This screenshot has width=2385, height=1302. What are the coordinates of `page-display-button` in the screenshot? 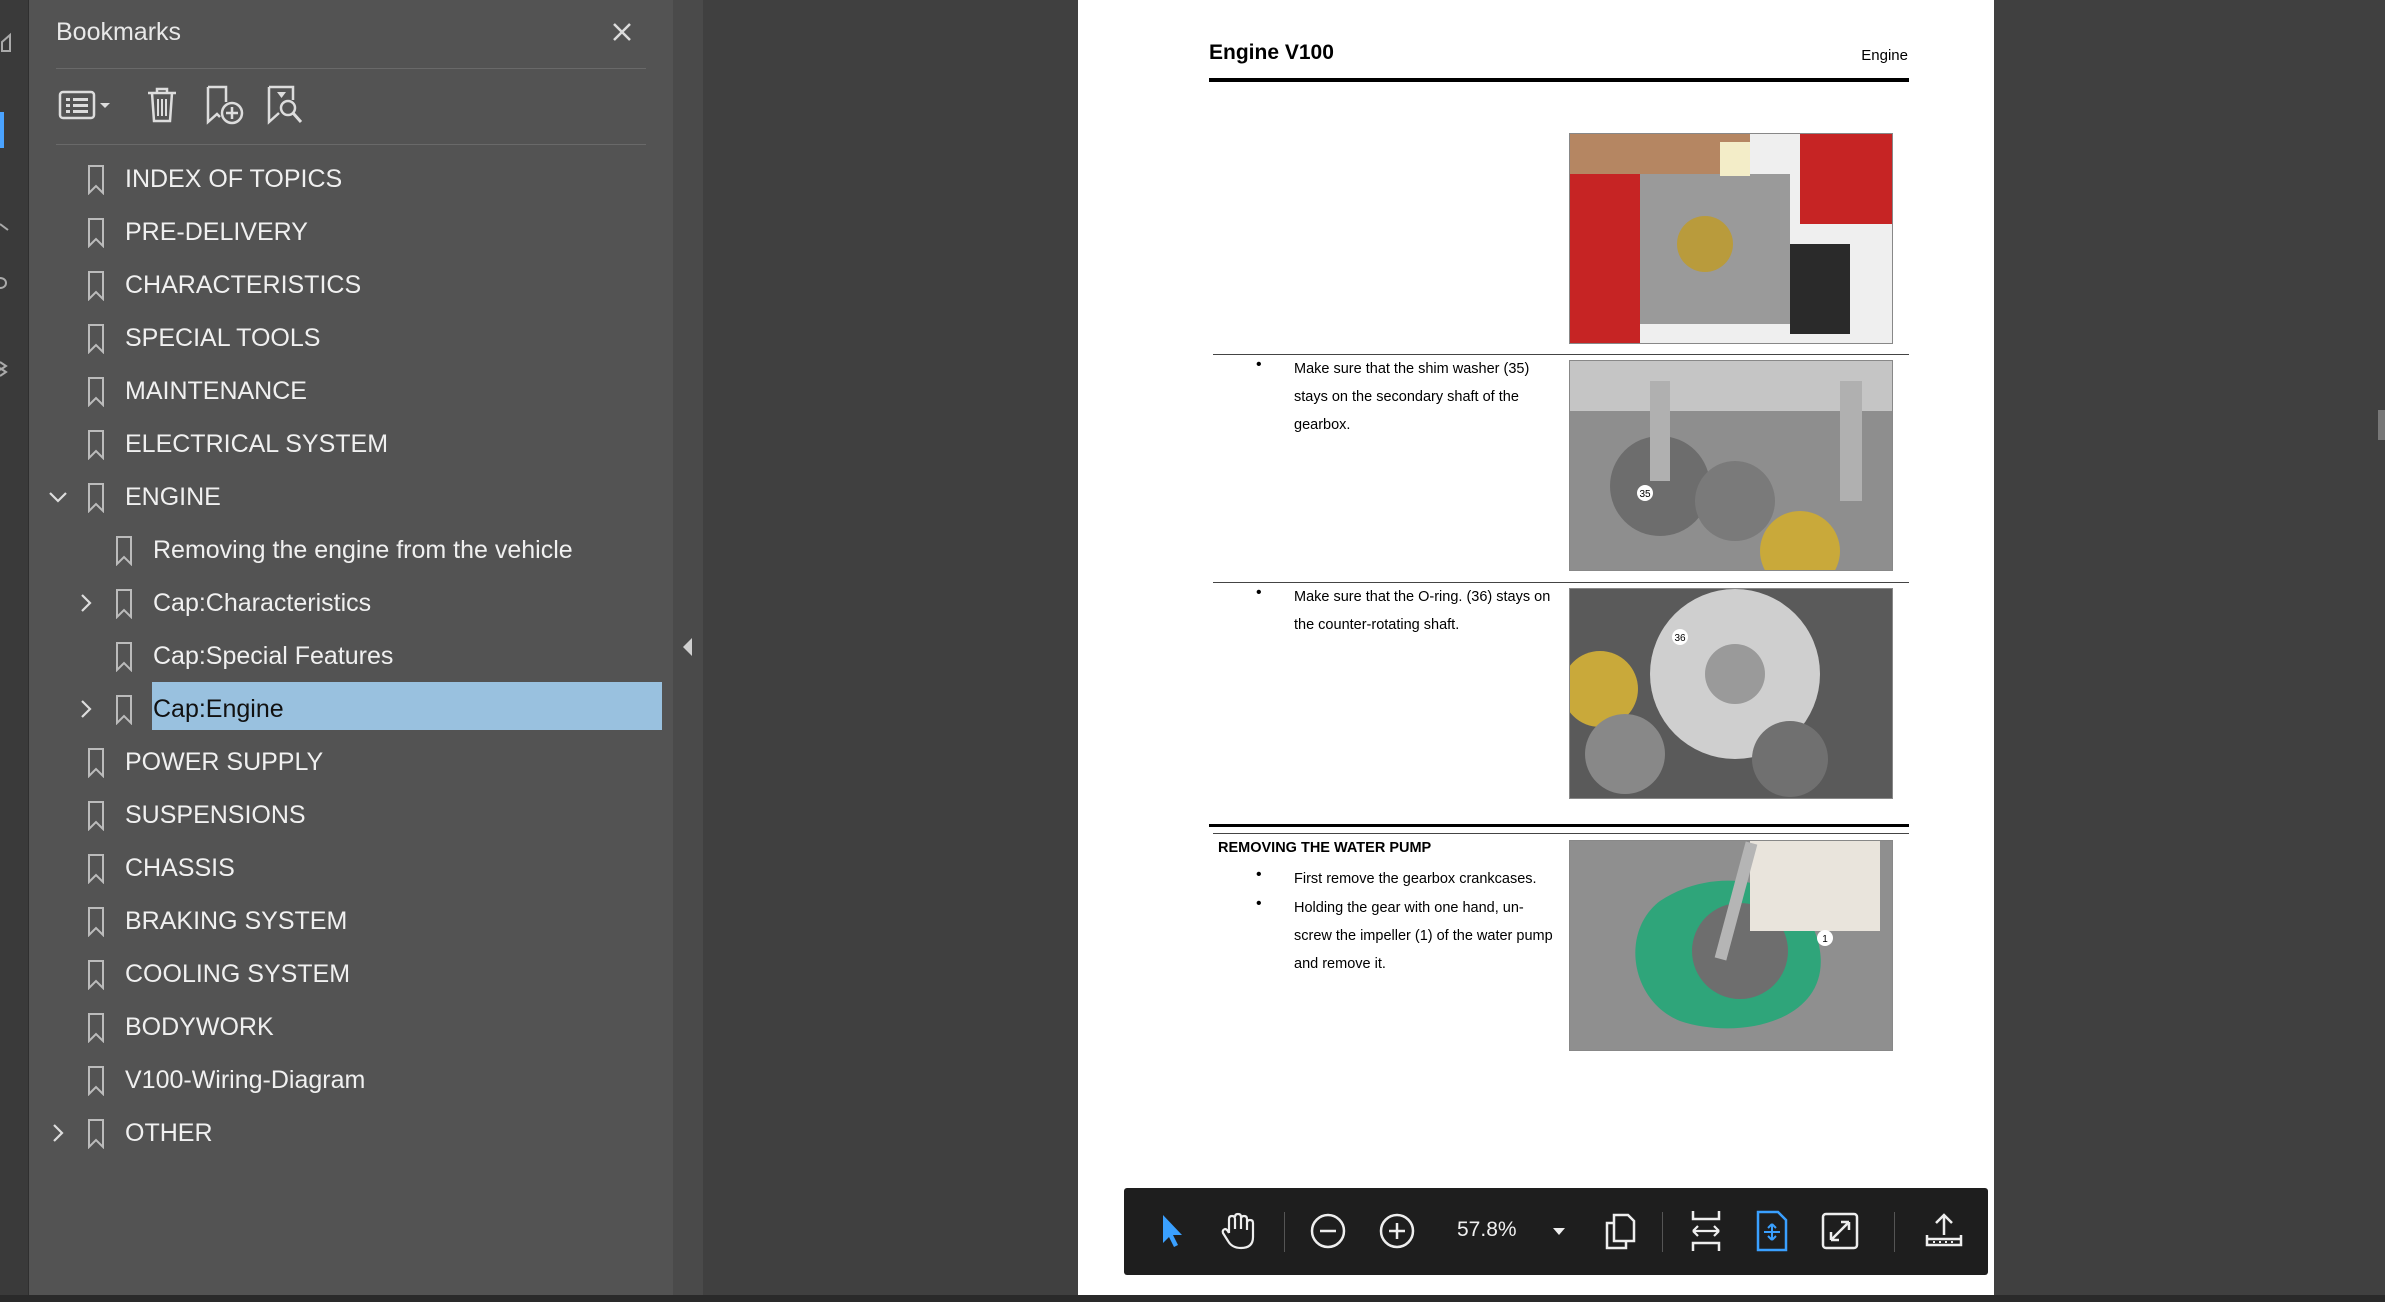 It's located at (1620, 1231).